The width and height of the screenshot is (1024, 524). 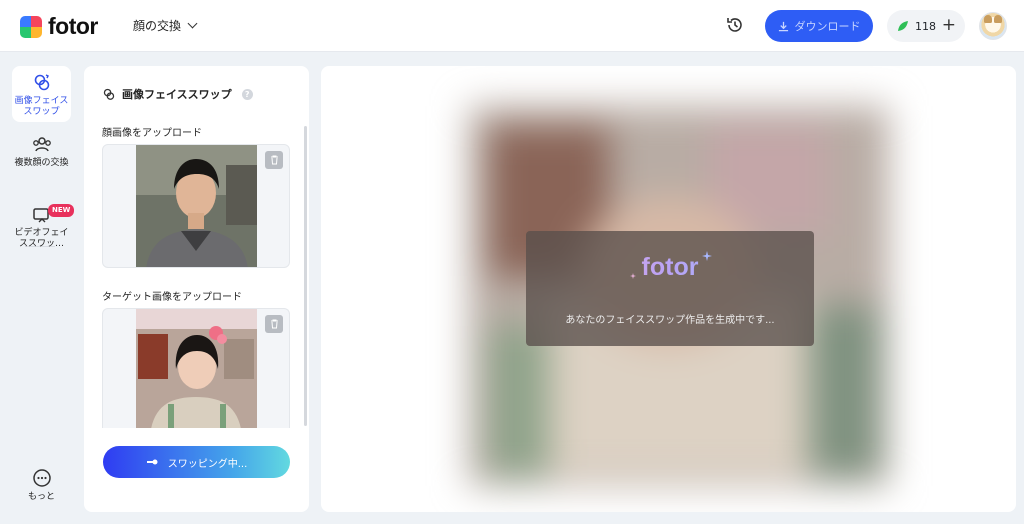 I want to click on face-image, so click(x=196, y=206).